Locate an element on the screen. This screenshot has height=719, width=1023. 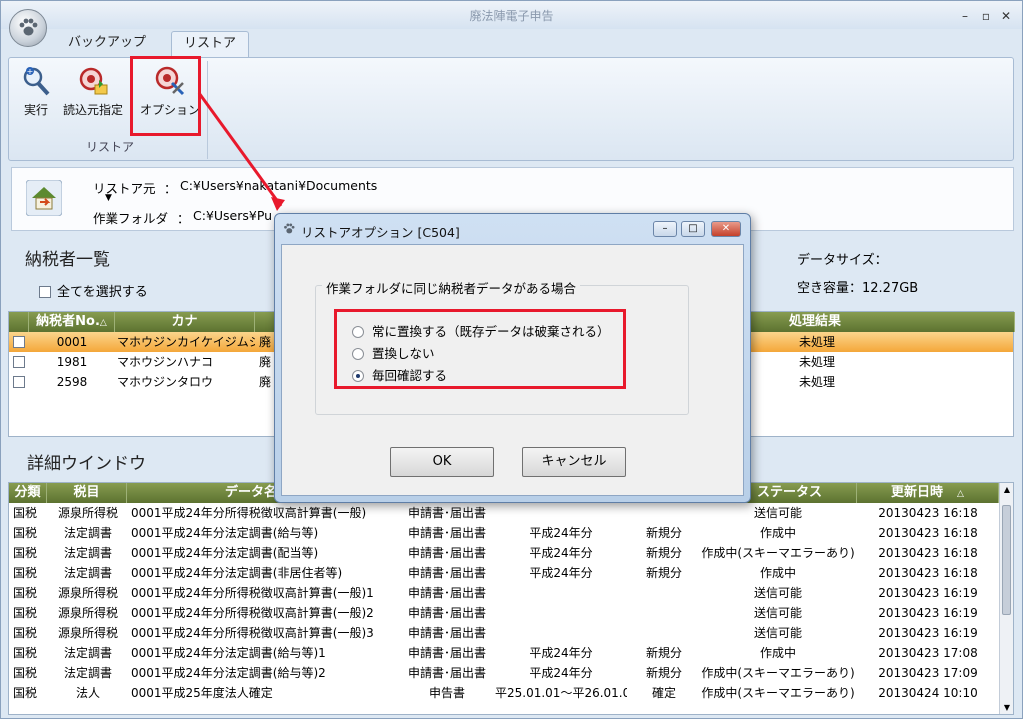
dialog-minimize-button: – is located at coordinates (665, 229).